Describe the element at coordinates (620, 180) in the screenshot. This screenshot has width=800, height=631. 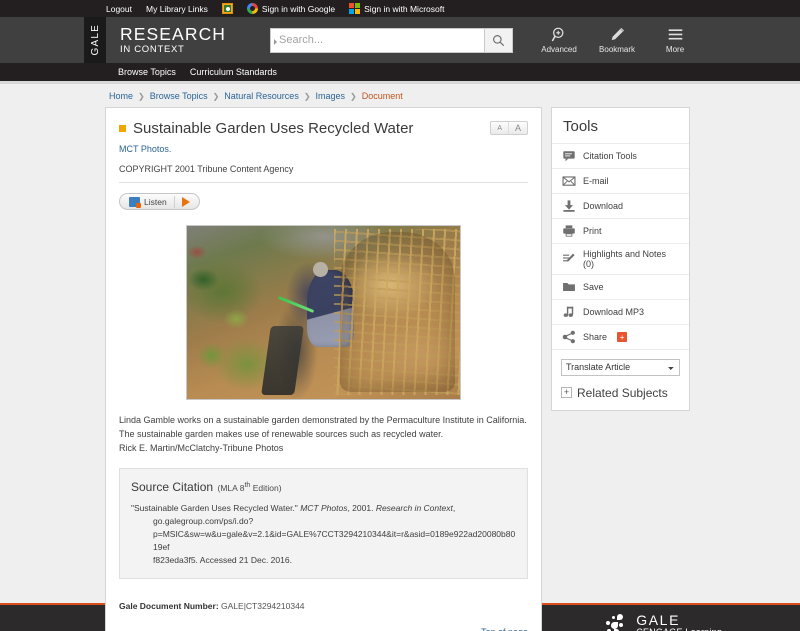
I see `tool-email: E-mail` at that location.